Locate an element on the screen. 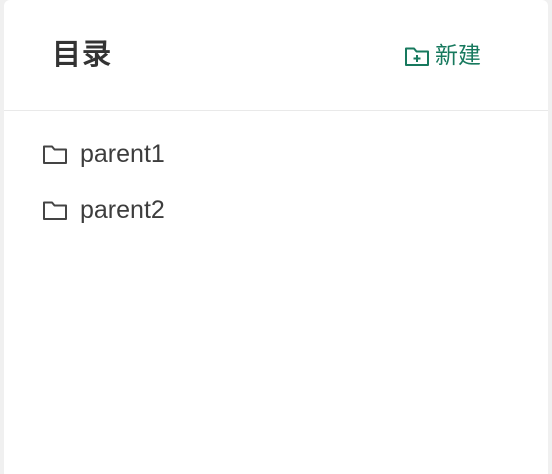  new-folder-button: 新建 is located at coordinates (442, 56).